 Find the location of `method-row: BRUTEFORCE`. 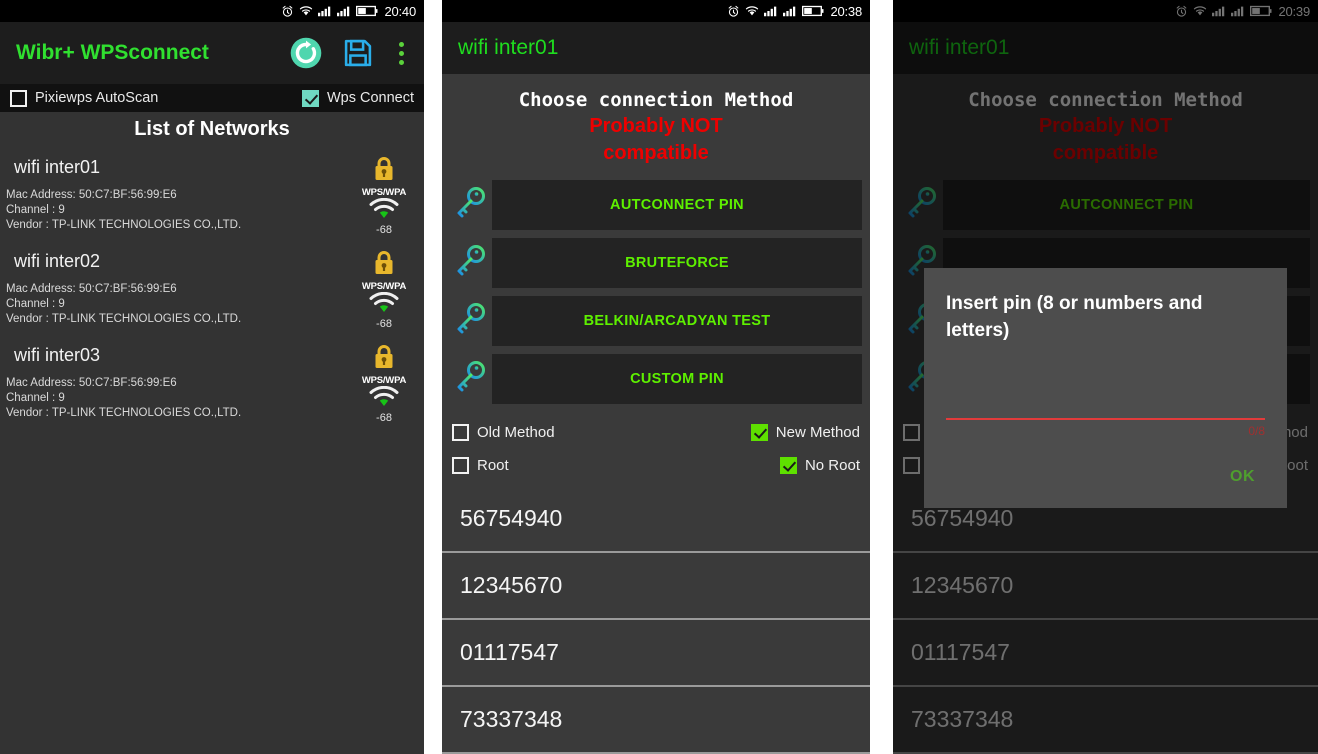

method-row: BRUTEFORCE is located at coordinates (656, 263).